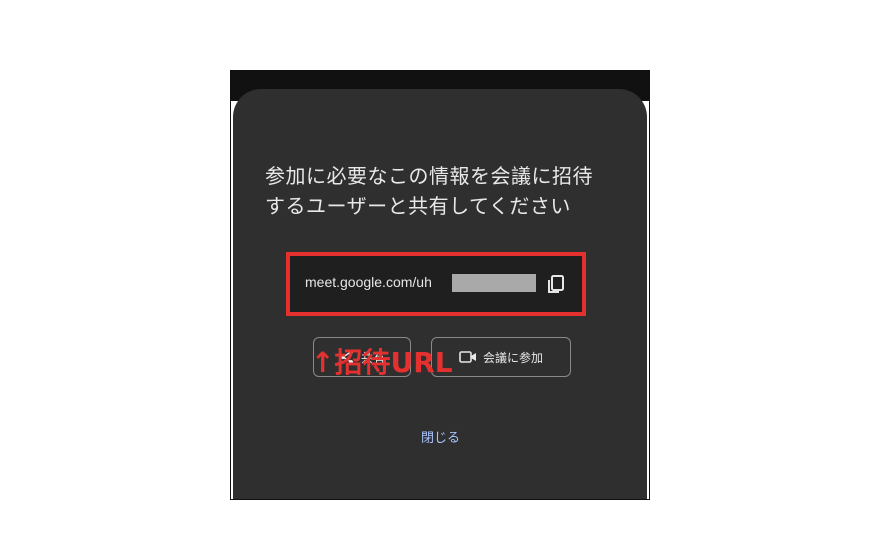  Describe the element at coordinates (429, 176) in the screenshot. I see `dialog-title-line1: 参加に必要なこの情報を会議に招待` at that location.